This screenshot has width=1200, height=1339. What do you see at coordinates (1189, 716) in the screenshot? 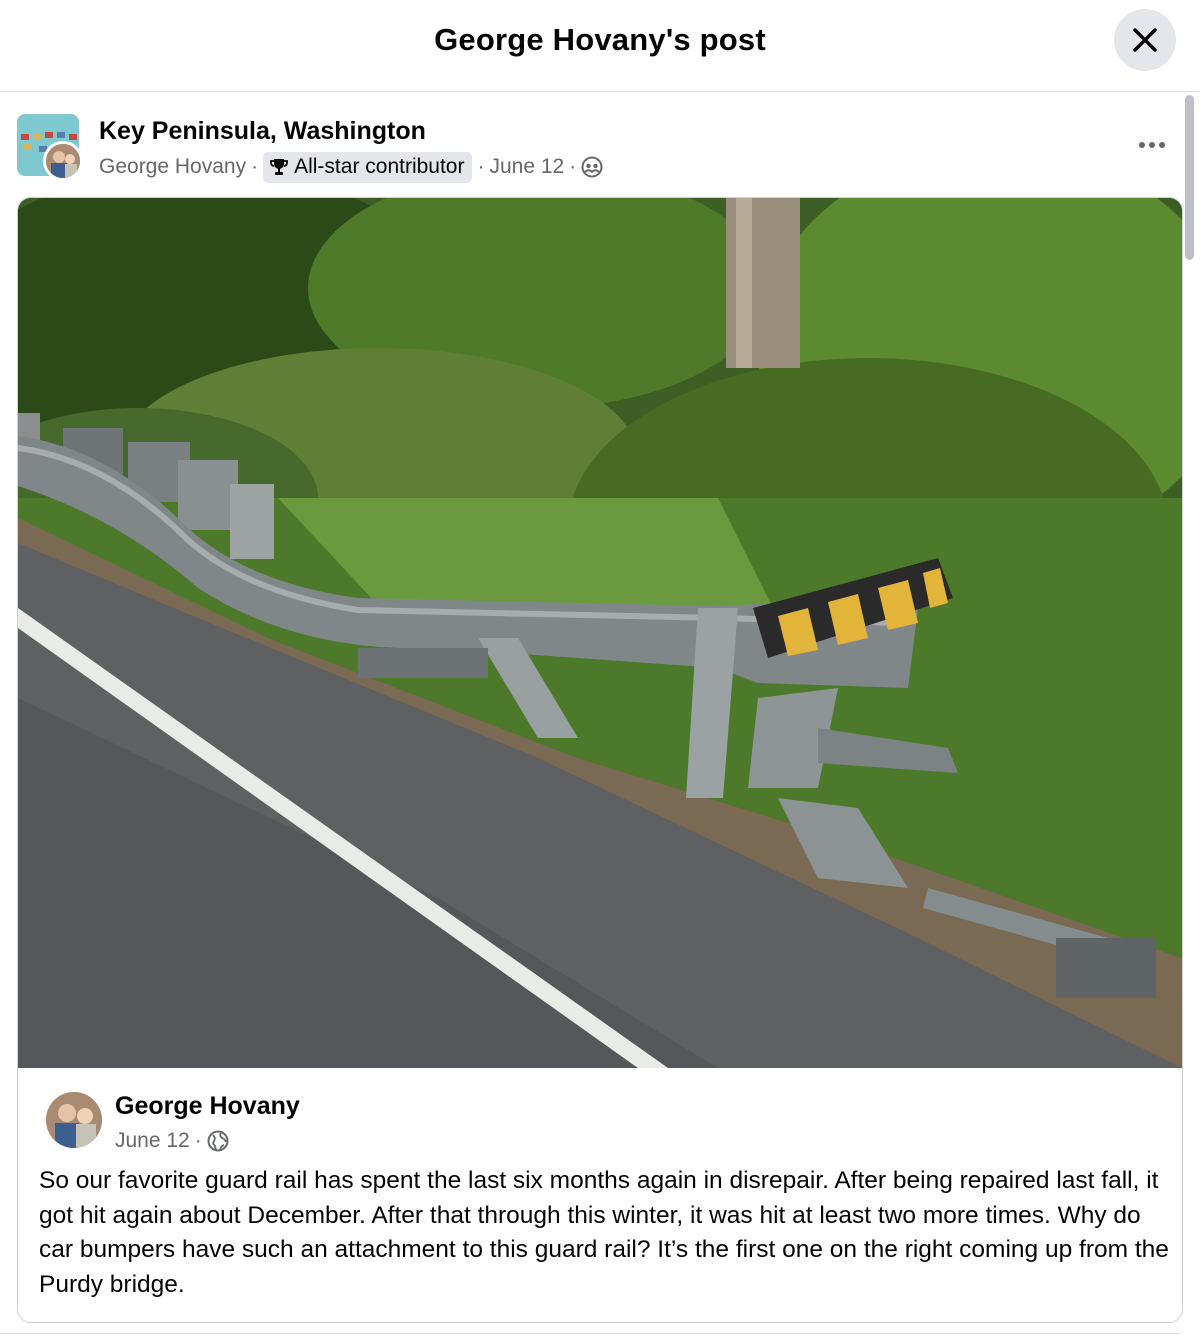
I see `scrollbar-track` at bounding box center [1189, 716].